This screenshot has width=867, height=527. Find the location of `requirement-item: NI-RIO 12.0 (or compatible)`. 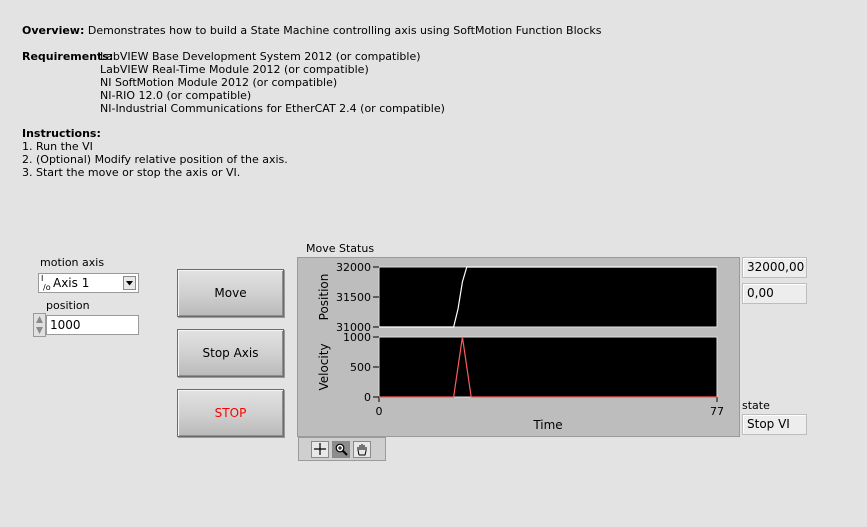

requirement-item: NI-RIO 12.0 (or compatible) is located at coordinates (176, 95).